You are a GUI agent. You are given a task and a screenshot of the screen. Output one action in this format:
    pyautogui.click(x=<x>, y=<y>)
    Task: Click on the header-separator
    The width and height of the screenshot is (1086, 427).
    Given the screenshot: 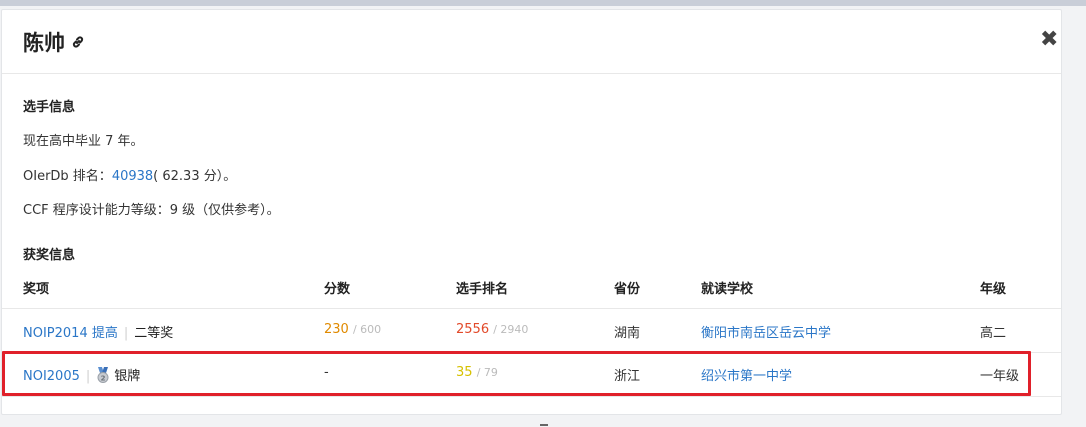 What is the action you would take?
    pyautogui.click(x=531, y=308)
    